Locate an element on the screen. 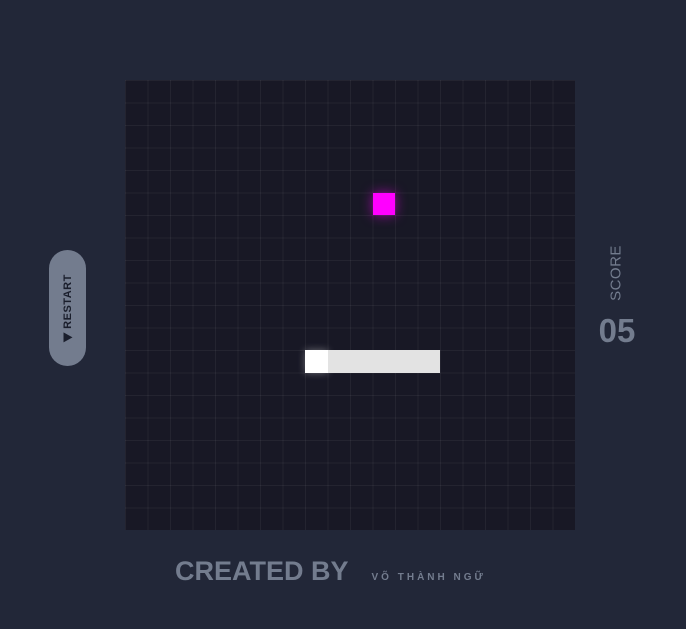  snake-head is located at coordinates (316, 361).